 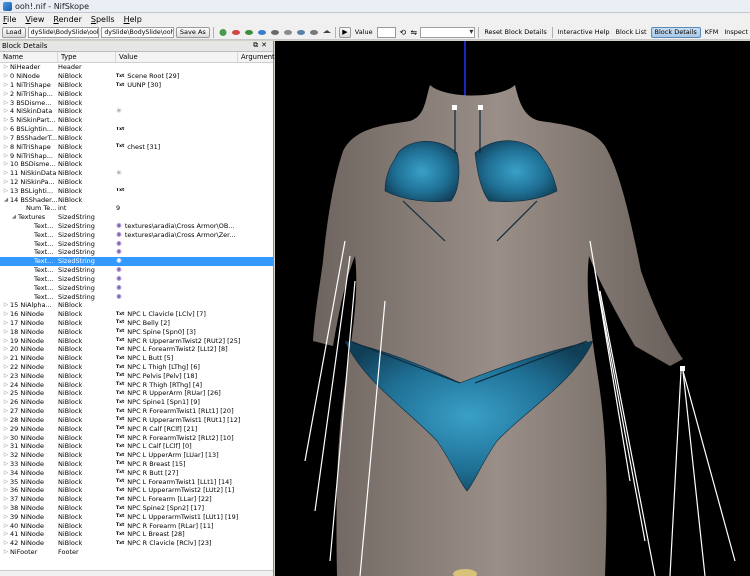 What do you see at coordinates (136, 182) in the screenshot?
I see `tree-row: ▷ 12 NiSkinPa... NiBlock` at bounding box center [136, 182].